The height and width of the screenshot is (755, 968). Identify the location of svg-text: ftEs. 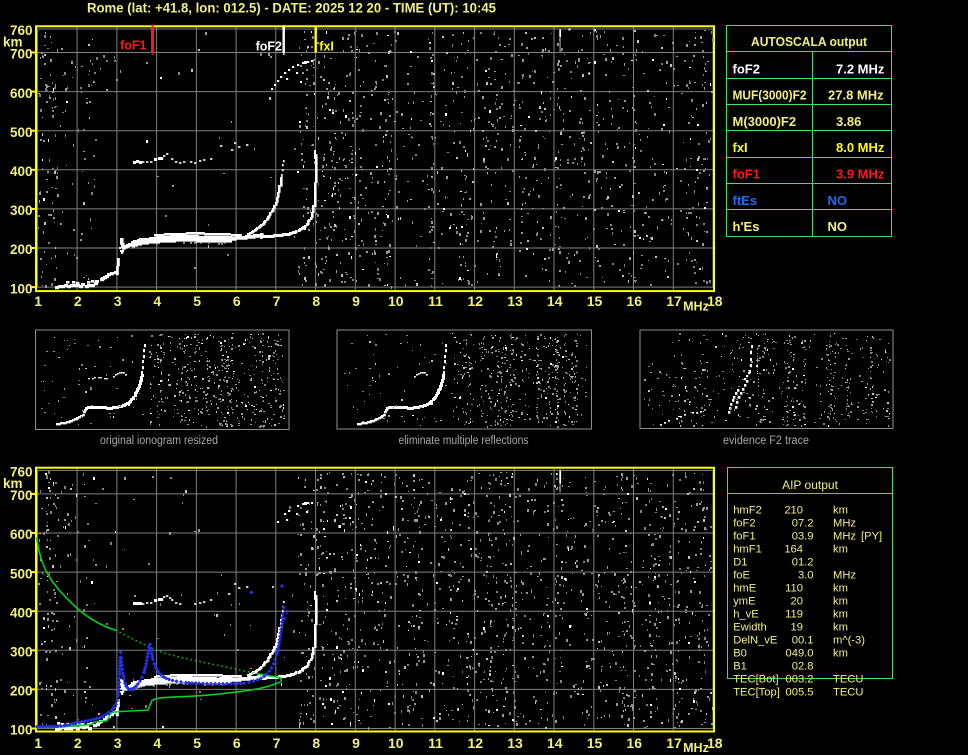
(745, 200).